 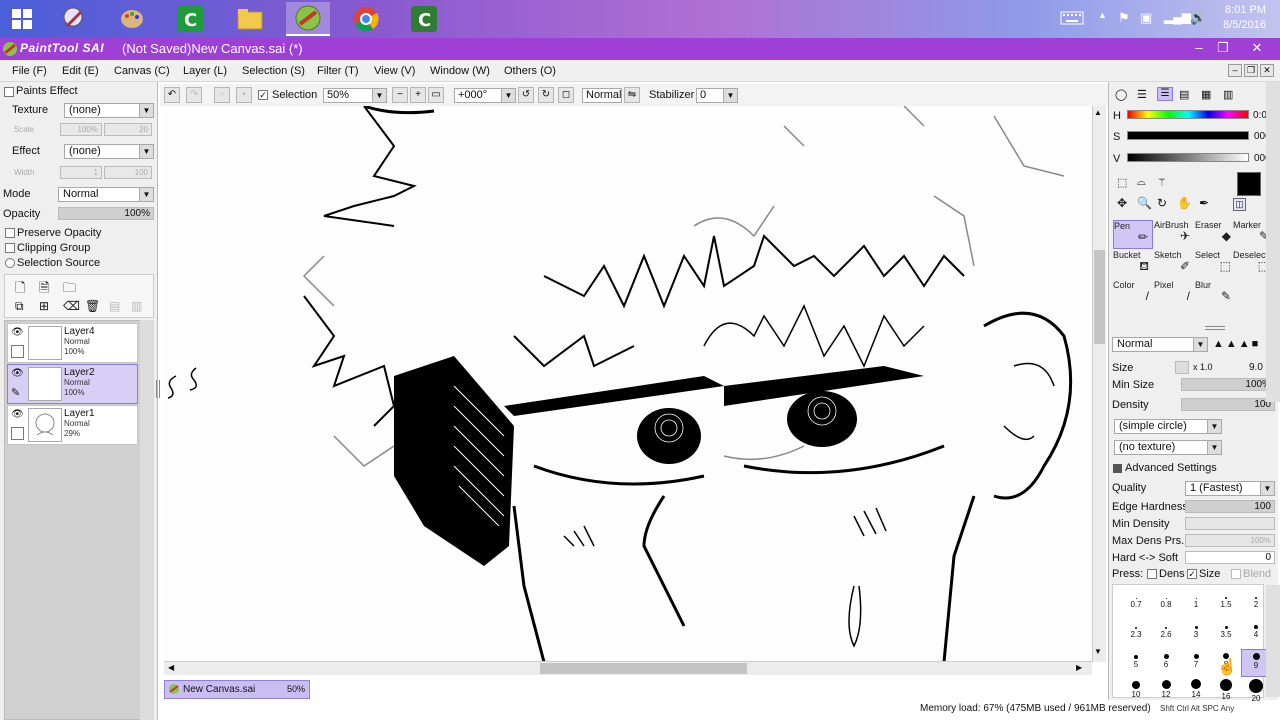 What do you see at coordinates (1230, 557) in the screenshot?
I see `hard-soft-slider: 0` at bounding box center [1230, 557].